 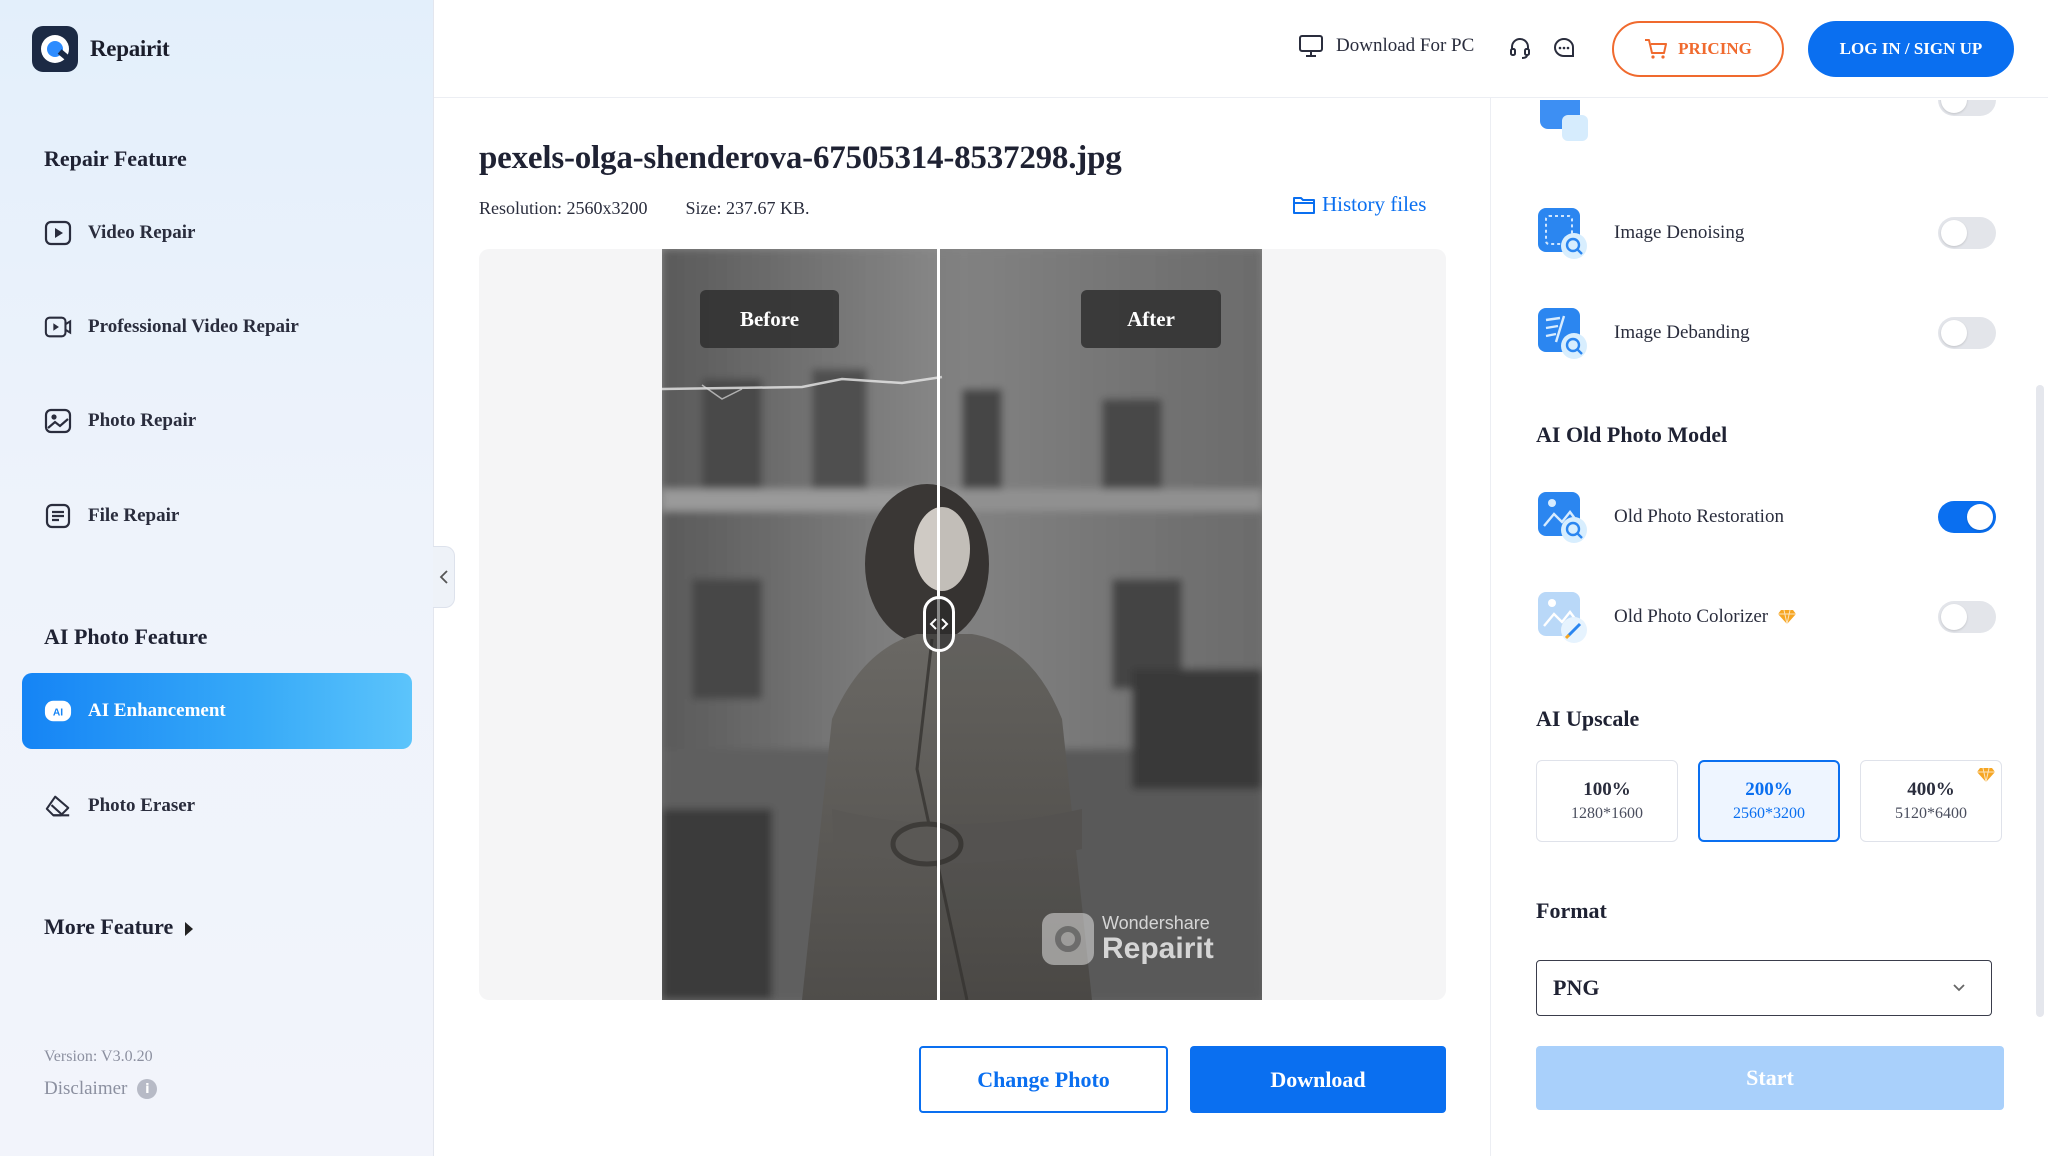 What do you see at coordinates (55, 49) in the screenshot?
I see `repairit-logo-icon` at bounding box center [55, 49].